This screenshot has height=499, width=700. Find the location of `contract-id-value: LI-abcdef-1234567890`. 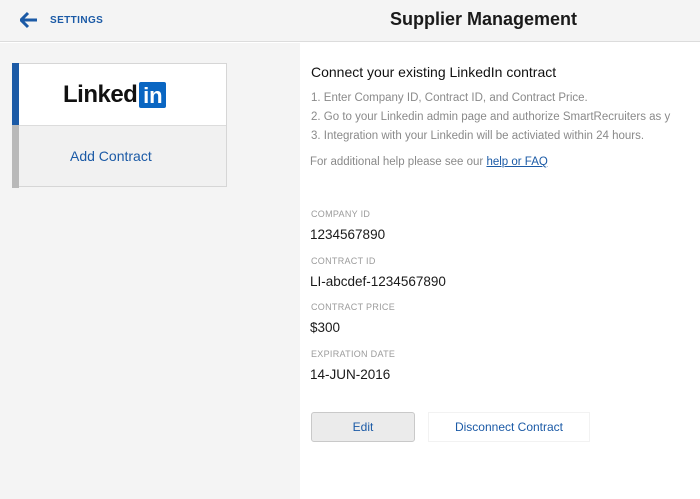

contract-id-value: LI-abcdef-1234567890 is located at coordinates (378, 281).